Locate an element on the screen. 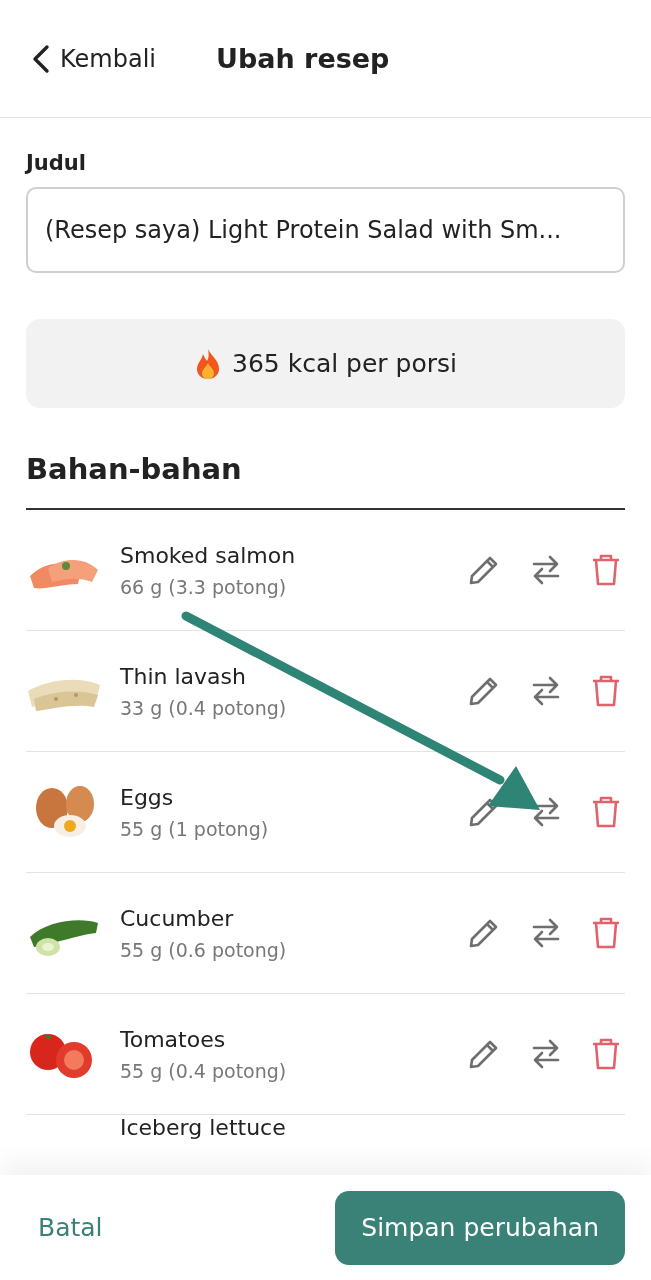 The image size is (651, 1280). ingredient-name: Iceberg lettuce is located at coordinates (203, 1127).